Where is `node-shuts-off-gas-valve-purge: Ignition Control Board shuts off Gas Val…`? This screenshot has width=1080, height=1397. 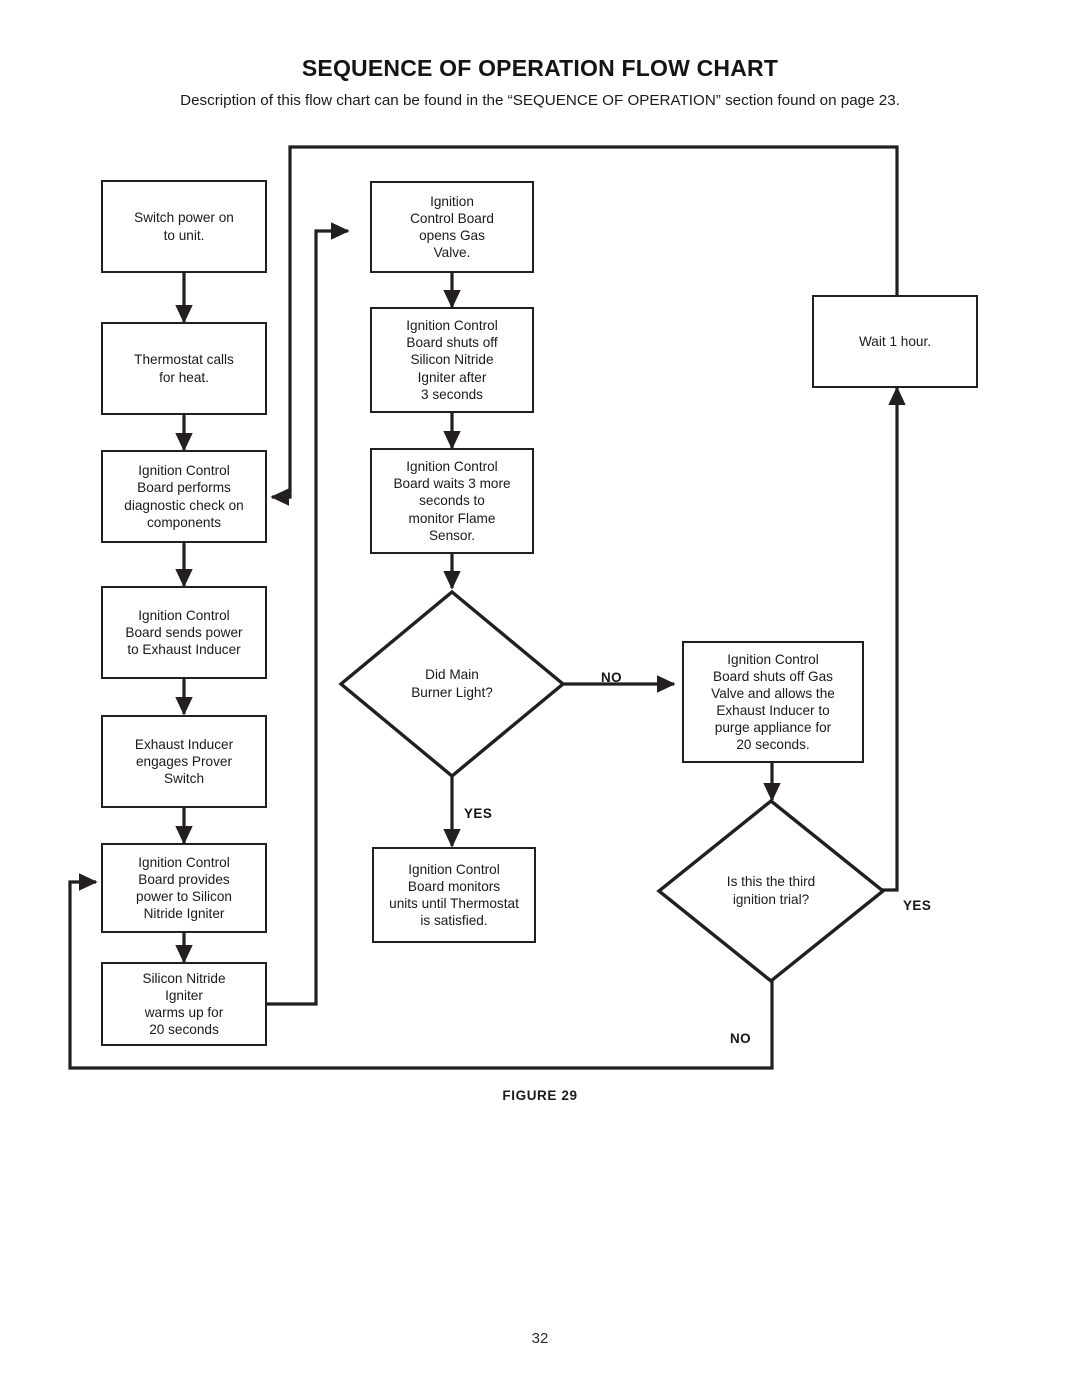 node-shuts-off-gas-valve-purge: Ignition Control Board shuts off Gas Val… is located at coordinates (773, 702).